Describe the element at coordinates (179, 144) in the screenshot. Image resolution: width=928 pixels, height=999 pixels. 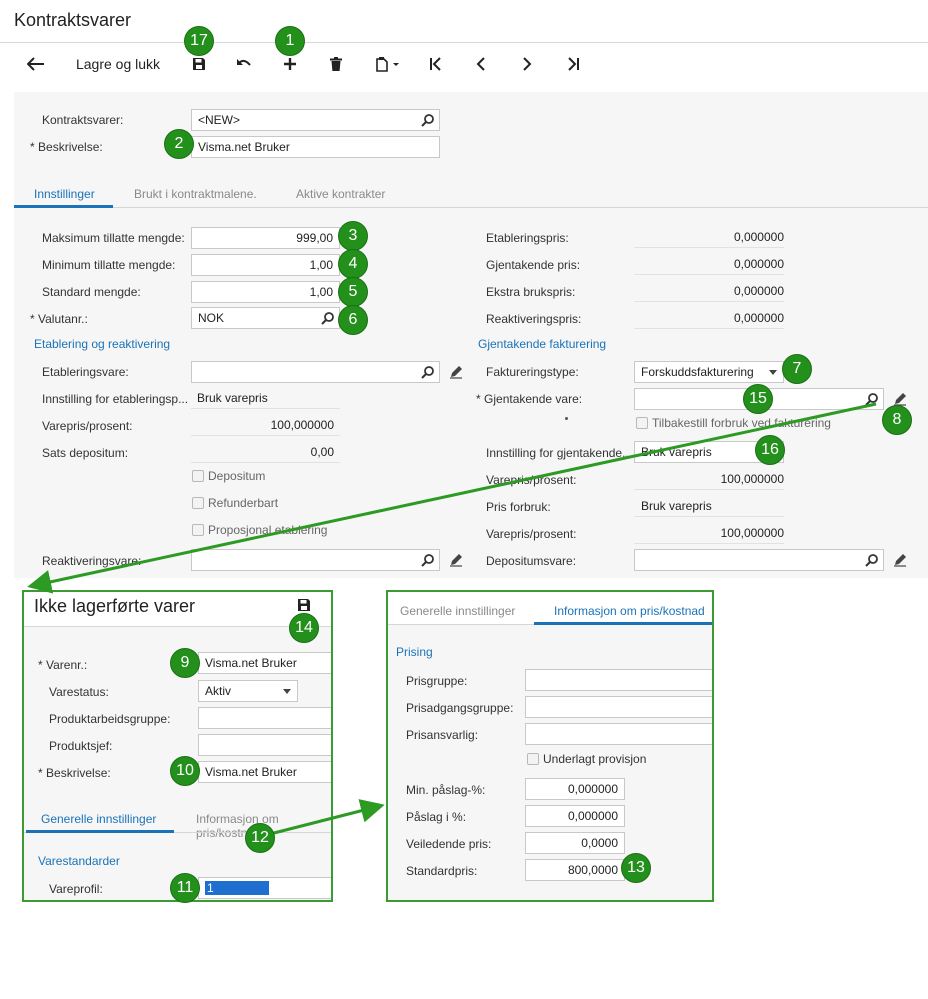
I see `badge-2: 2` at that location.